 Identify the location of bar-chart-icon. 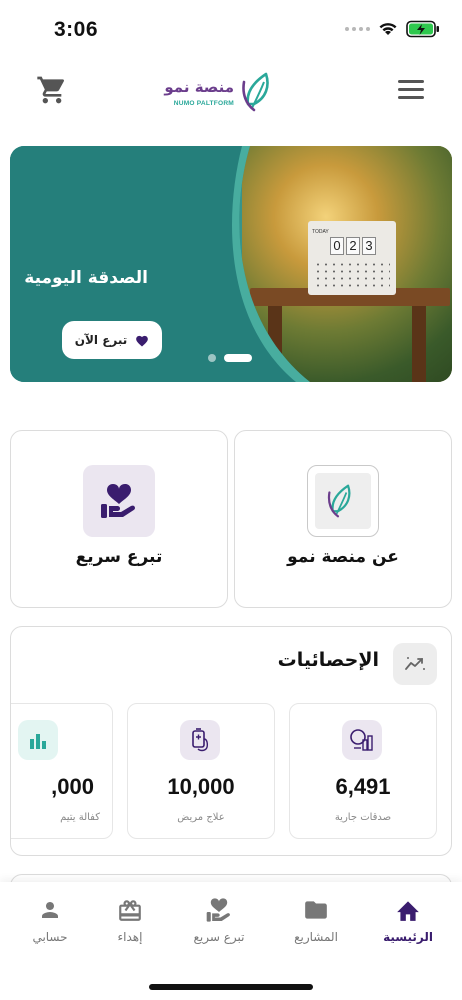
(38, 741).